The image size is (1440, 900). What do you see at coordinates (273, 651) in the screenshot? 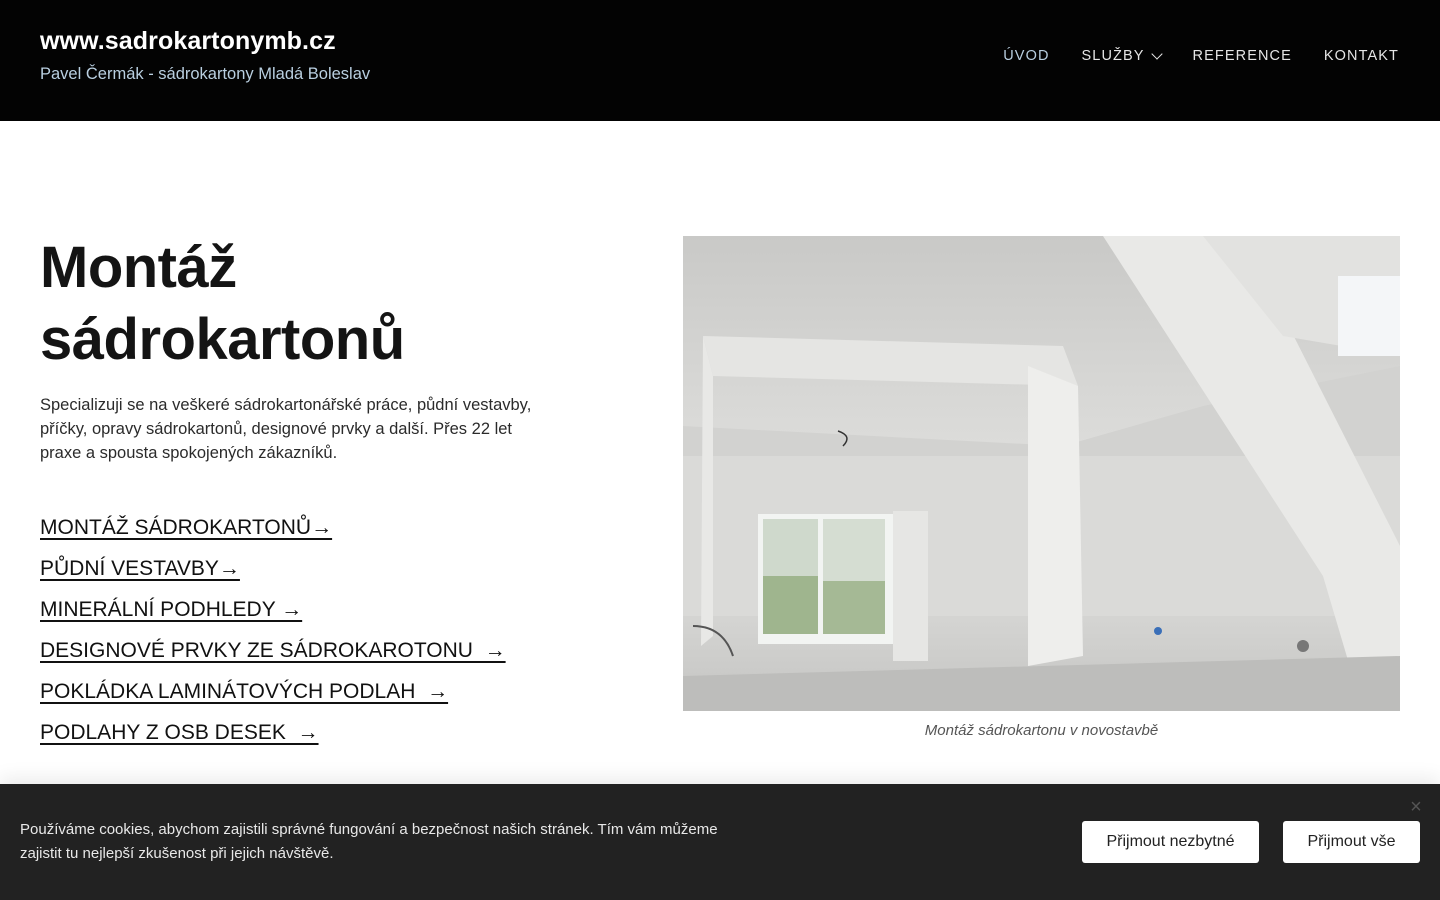
I see `link-designove-prvky: DESIGNOVÉ PRVKY ZE SÁDROKAROTONU →` at bounding box center [273, 651].